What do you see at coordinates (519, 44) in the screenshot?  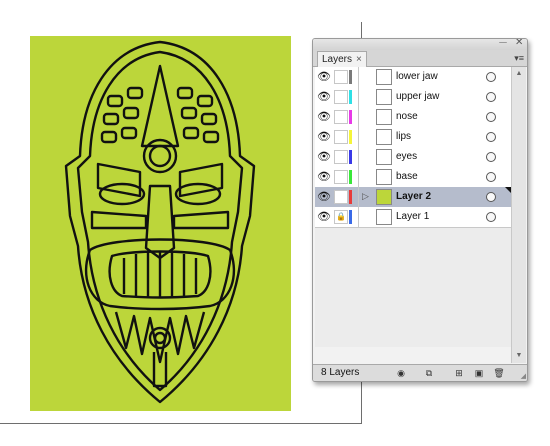 I see `close-panel-icon: ✕` at bounding box center [519, 44].